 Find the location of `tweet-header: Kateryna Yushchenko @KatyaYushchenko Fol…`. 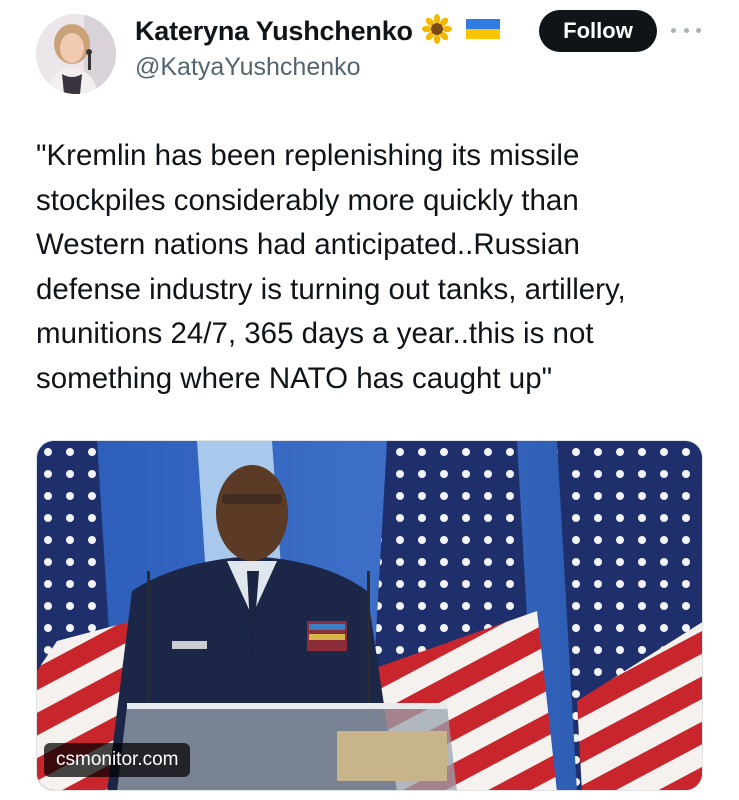

tweet-header: Kateryna Yushchenko @KatyaYushchenko Fol… is located at coordinates (369, 50).